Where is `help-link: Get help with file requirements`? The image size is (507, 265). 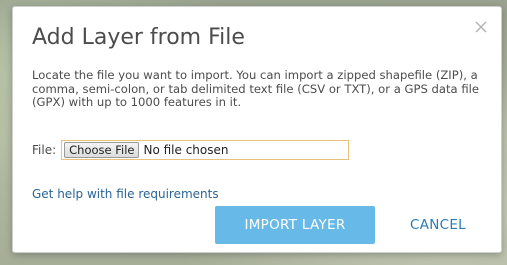
help-link: Get help with file requirements is located at coordinates (125, 194).